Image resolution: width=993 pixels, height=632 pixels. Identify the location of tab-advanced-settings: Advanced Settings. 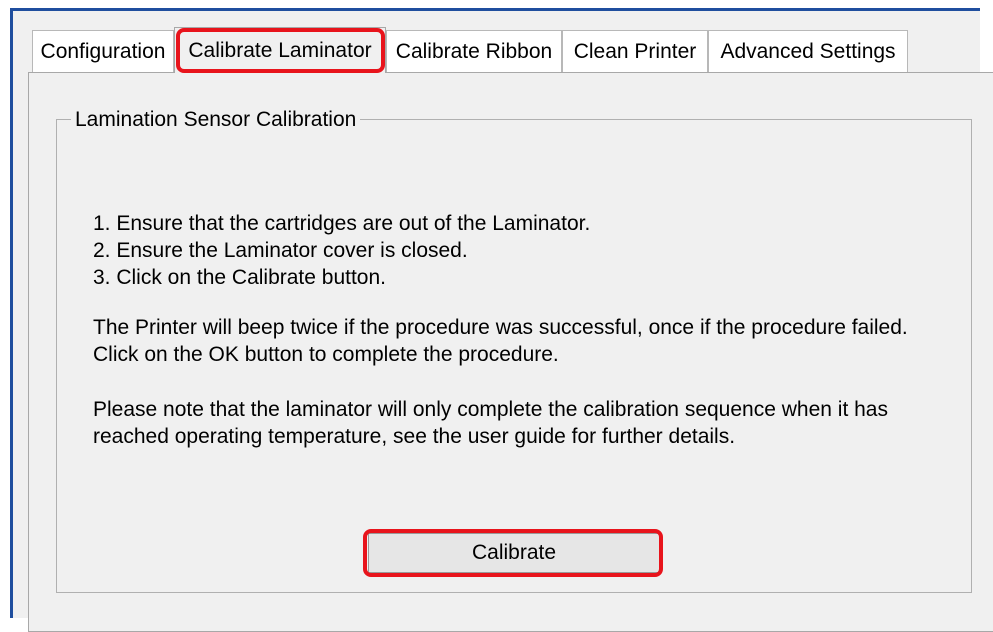
(808, 51).